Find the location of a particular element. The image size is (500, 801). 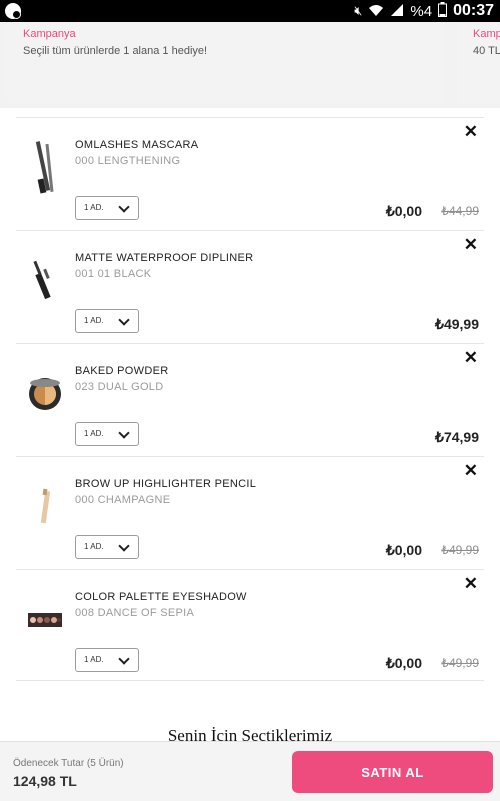

product-shade: 000 CHAMPAGNE is located at coordinates (123, 500).